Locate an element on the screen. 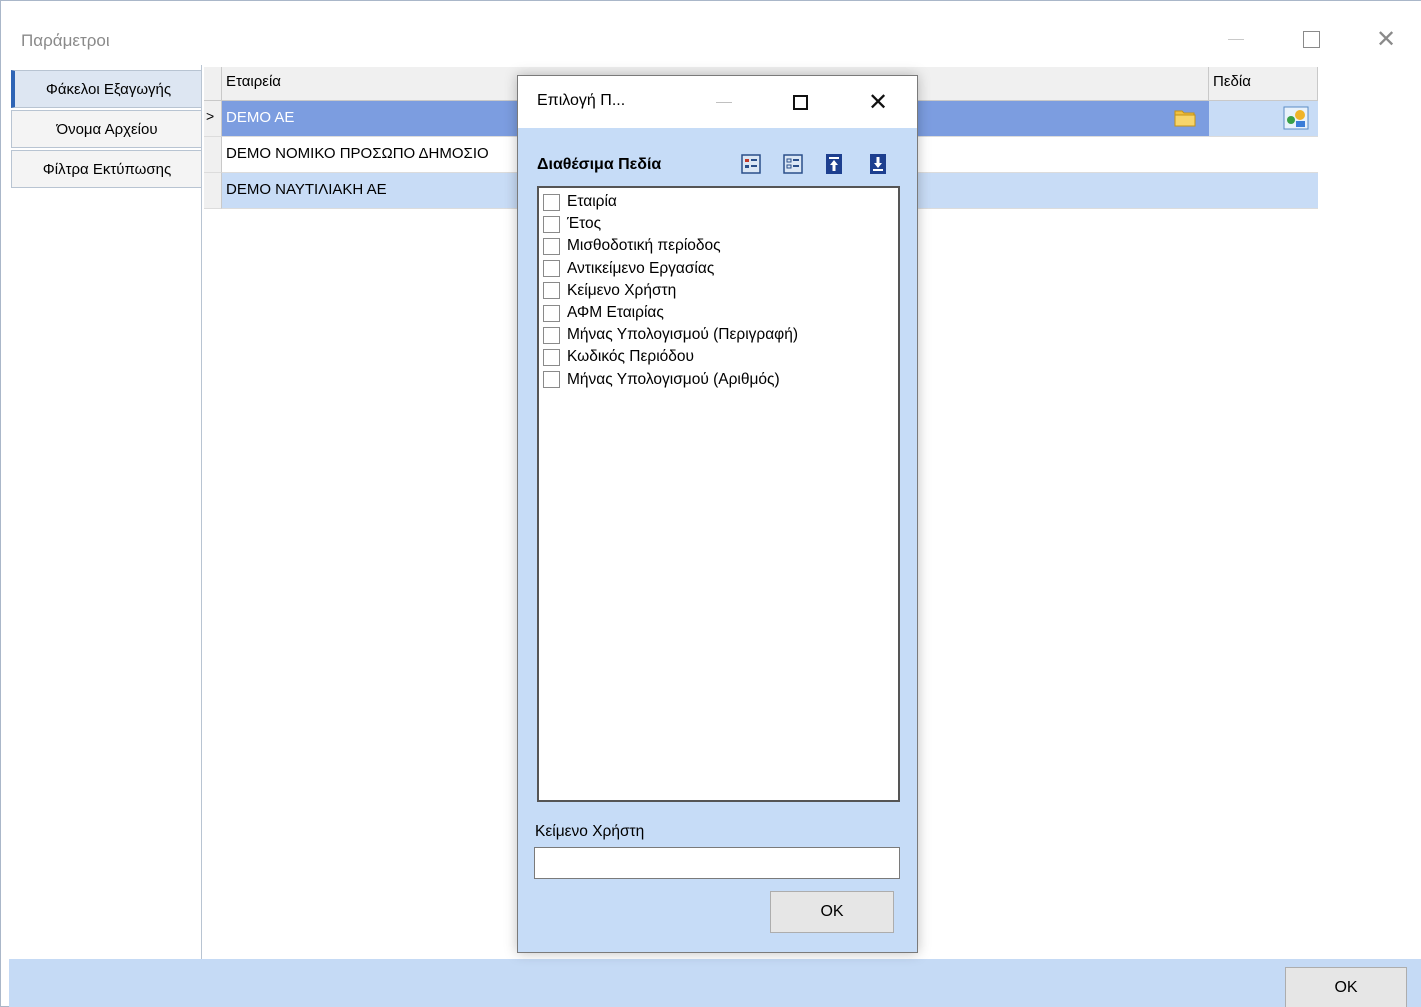  field-label: Μισθοδοτική περίοδος is located at coordinates (644, 246).